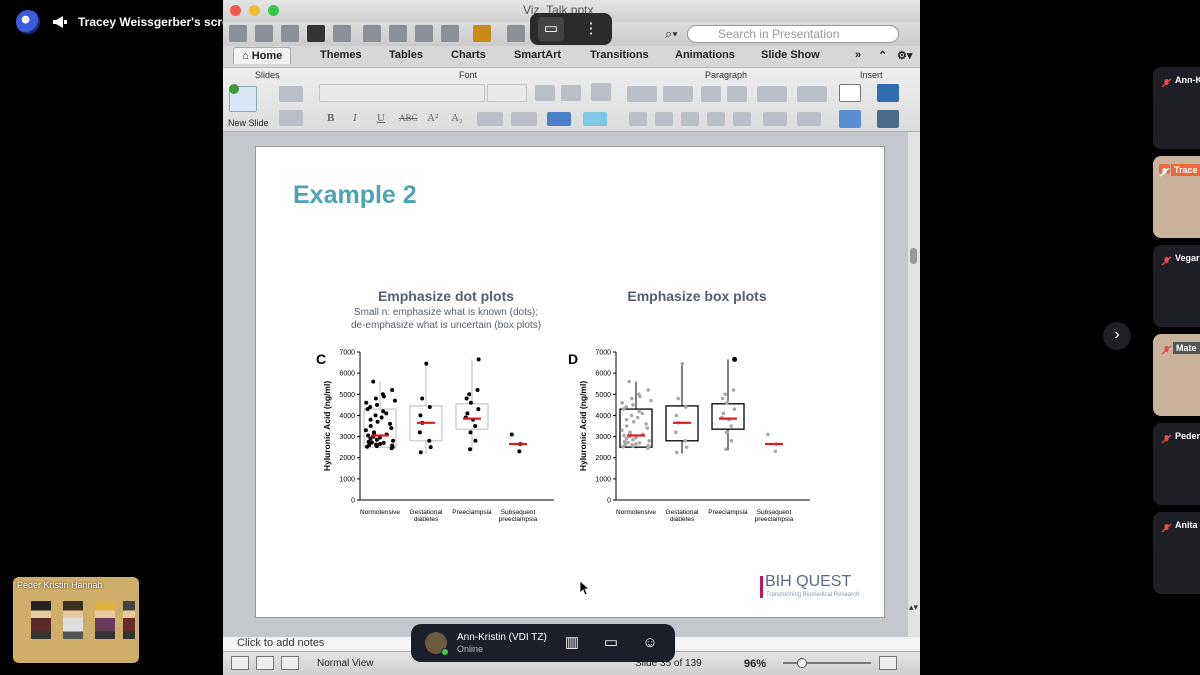  Describe the element at coordinates (341, 55) in the screenshot. I see `tab-themes: Themes` at that location.